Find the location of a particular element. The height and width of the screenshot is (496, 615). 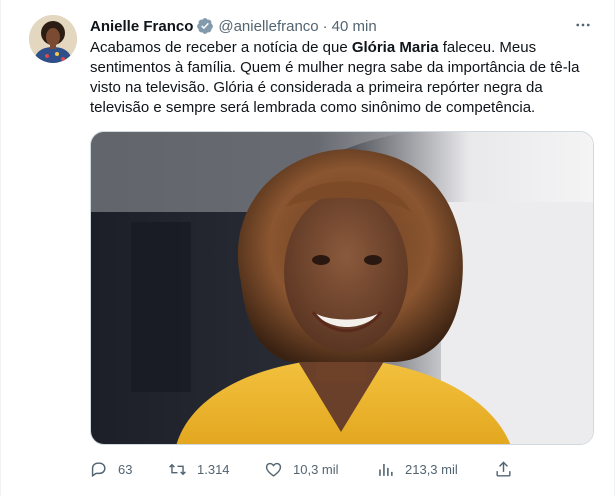

share-icon is located at coordinates (503, 468).